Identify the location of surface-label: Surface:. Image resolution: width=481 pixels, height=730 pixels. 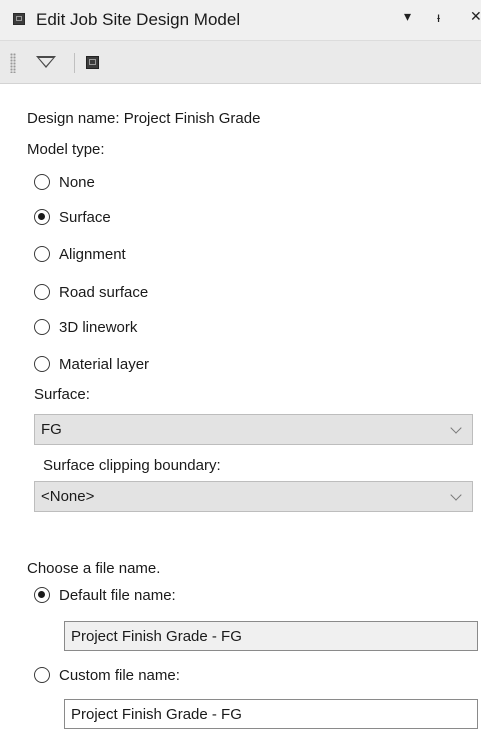
(62, 394).